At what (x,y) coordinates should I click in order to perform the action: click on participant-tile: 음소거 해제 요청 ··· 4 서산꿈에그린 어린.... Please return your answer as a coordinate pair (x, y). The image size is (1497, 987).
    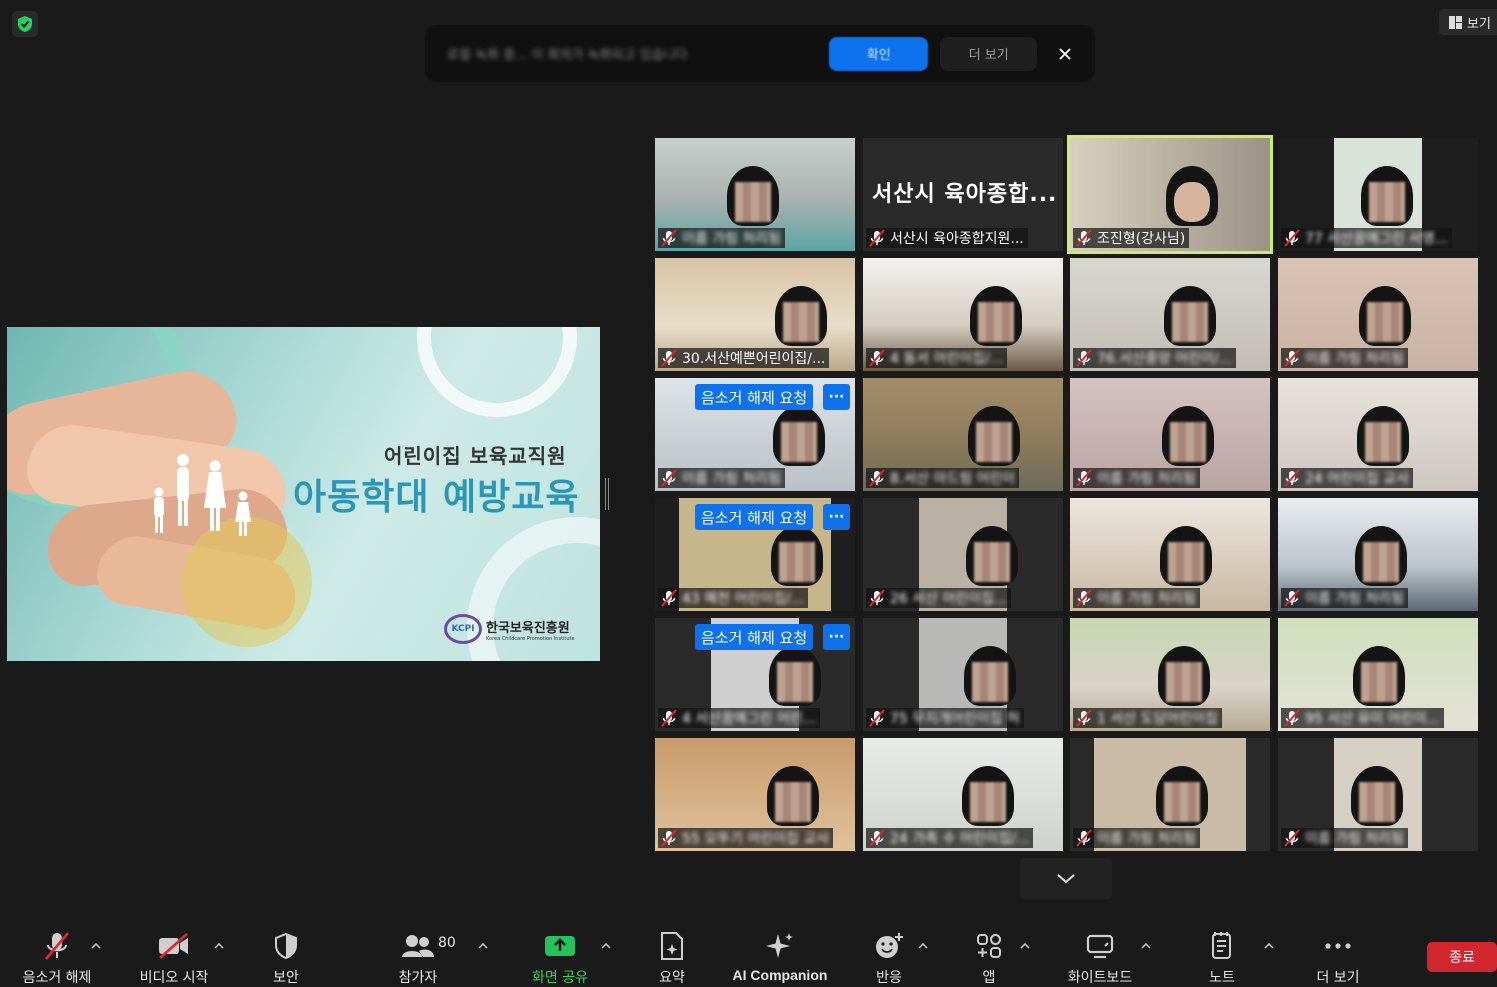
    Looking at the image, I should click on (755, 674).